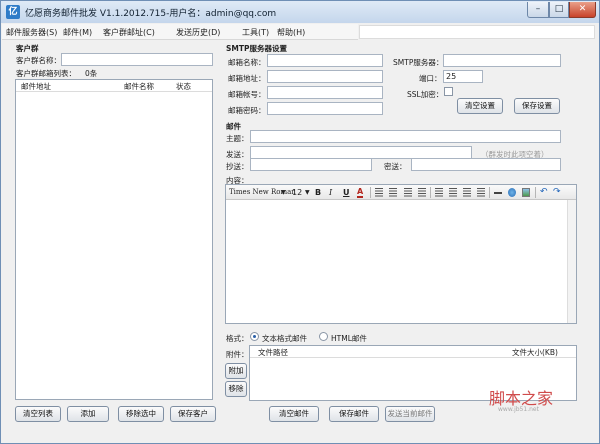 This screenshot has width=600, height=444. I want to click on cc-input, so click(311, 164).